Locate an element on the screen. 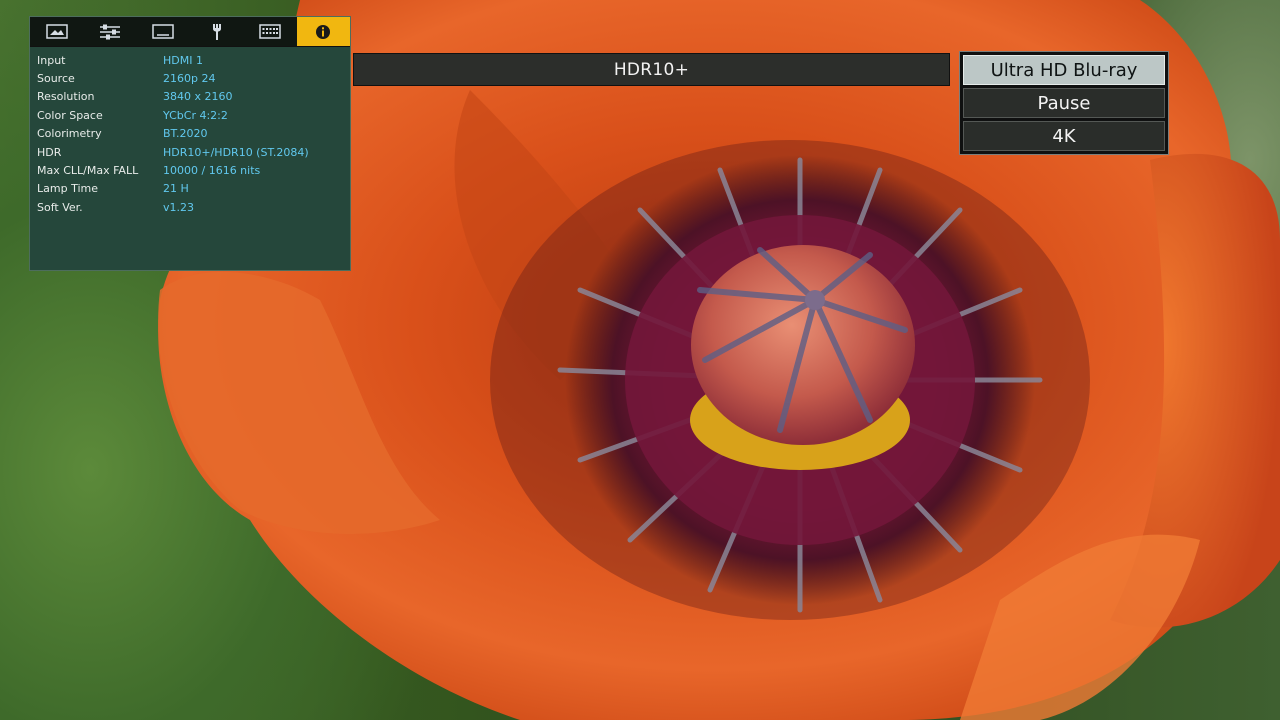  info-row-resolution: Resolution 3840 x 2160 is located at coordinates (190, 97).